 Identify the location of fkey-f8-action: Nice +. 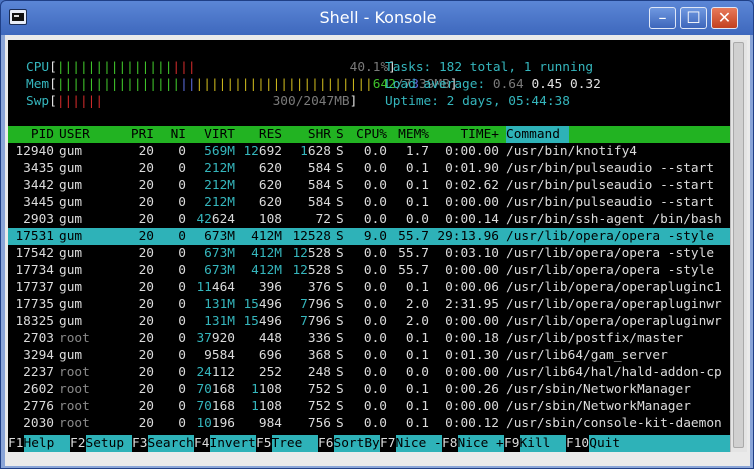
(480, 443).